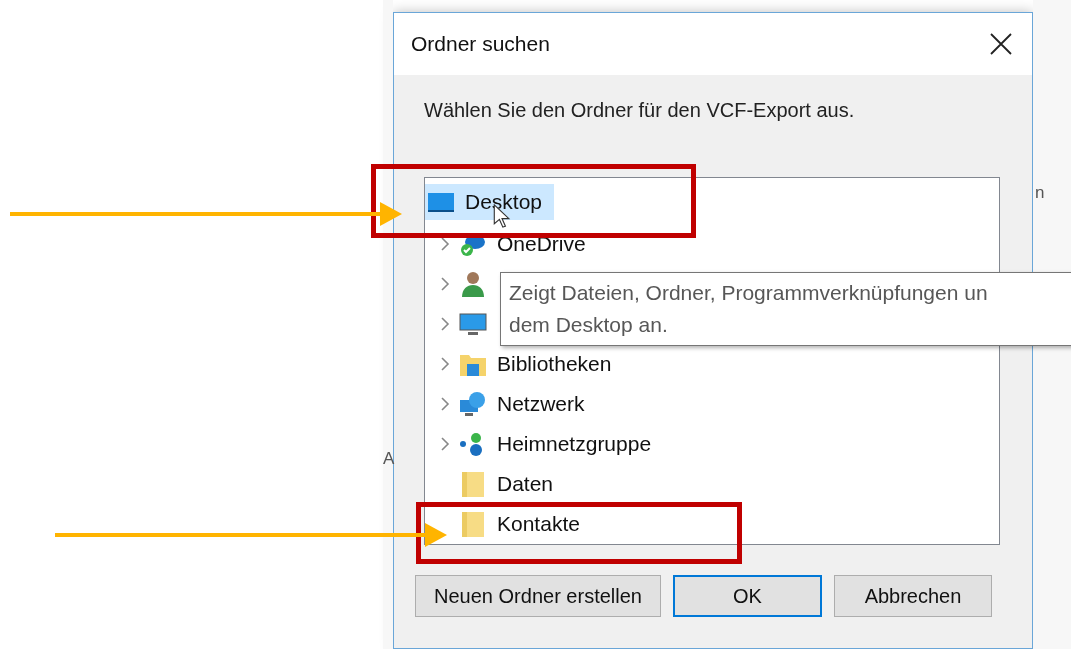  Describe the element at coordinates (480, 44) in the screenshot. I see `dialog-title: Ordner suchen` at that location.